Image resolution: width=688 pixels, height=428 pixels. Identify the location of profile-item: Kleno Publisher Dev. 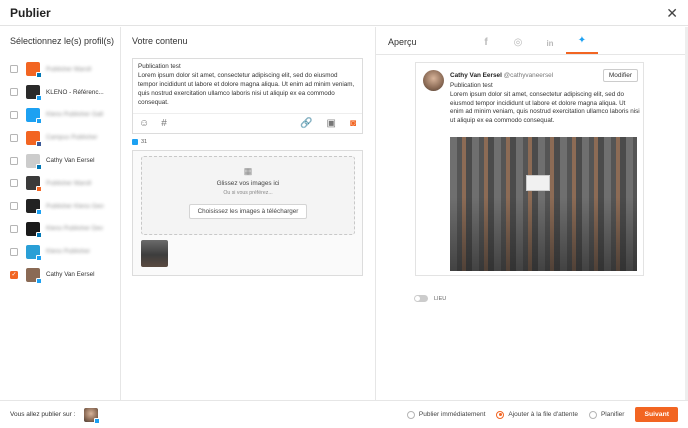
(65, 229).